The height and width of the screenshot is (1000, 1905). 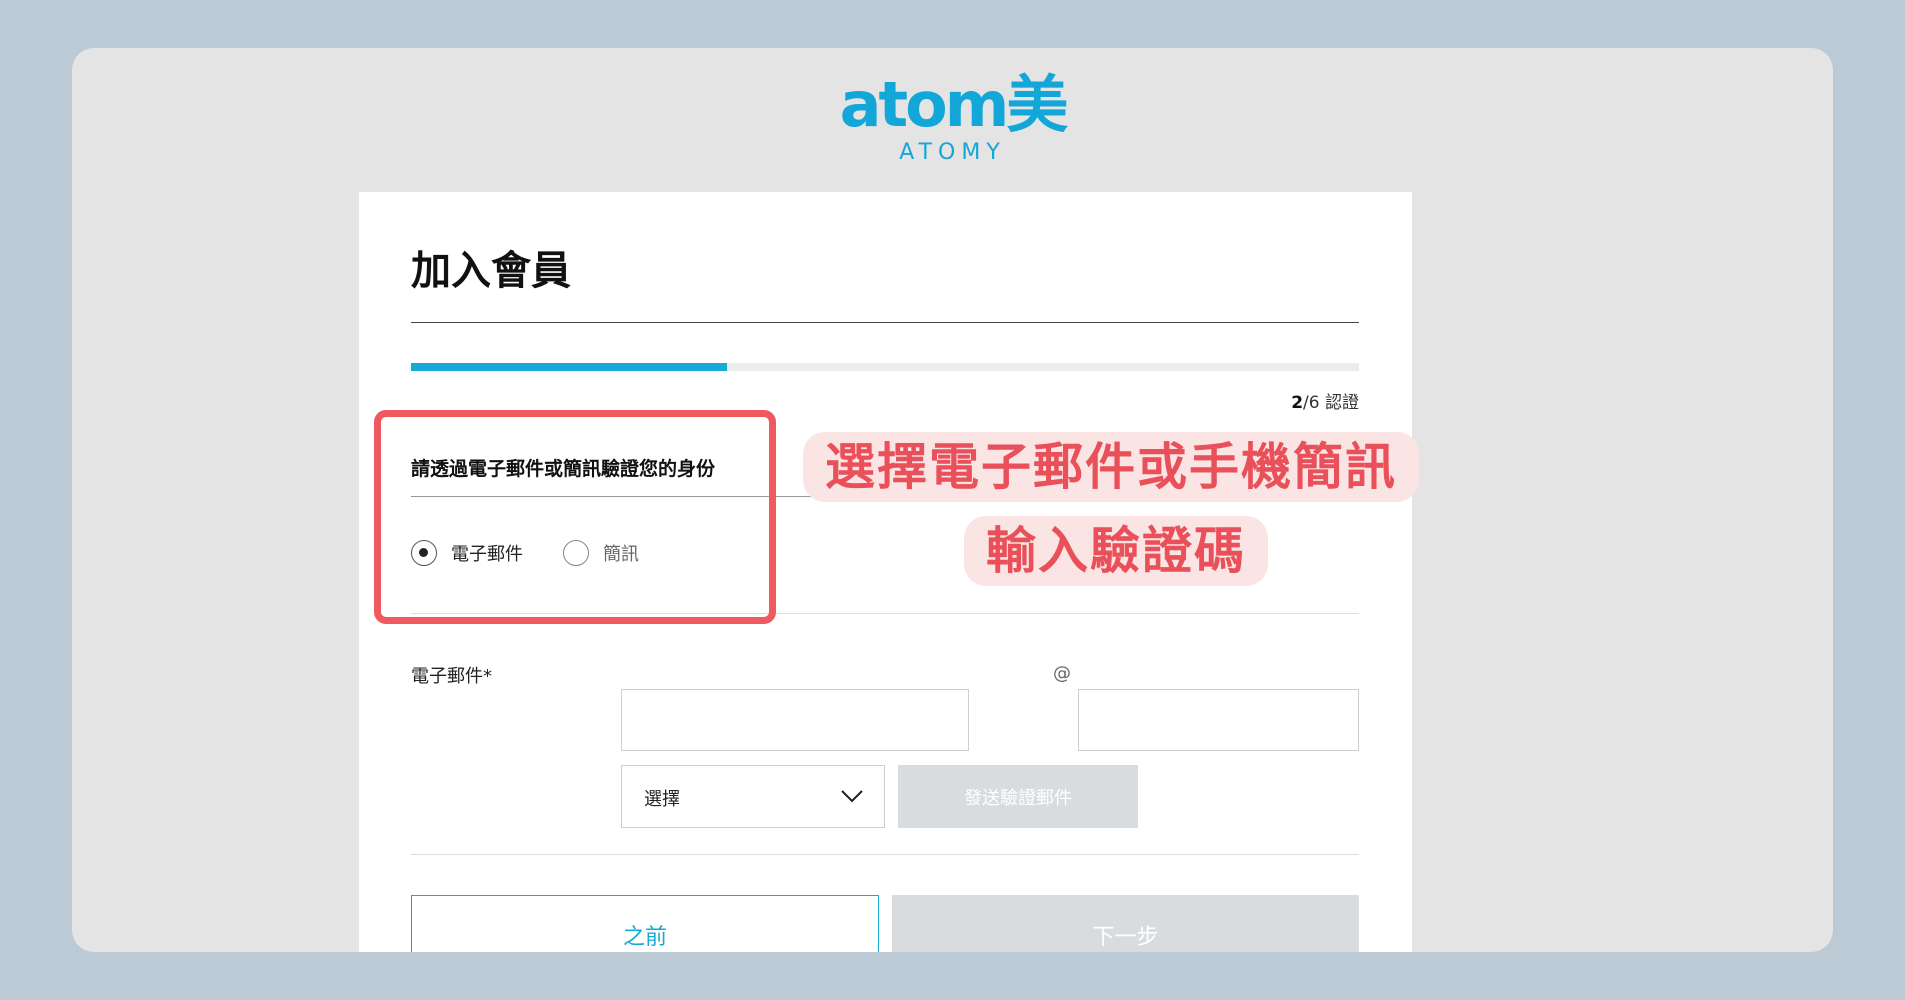 What do you see at coordinates (491, 271) in the screenshot?
I see `page-title: 加入會員` at bounding box center [491, 271].